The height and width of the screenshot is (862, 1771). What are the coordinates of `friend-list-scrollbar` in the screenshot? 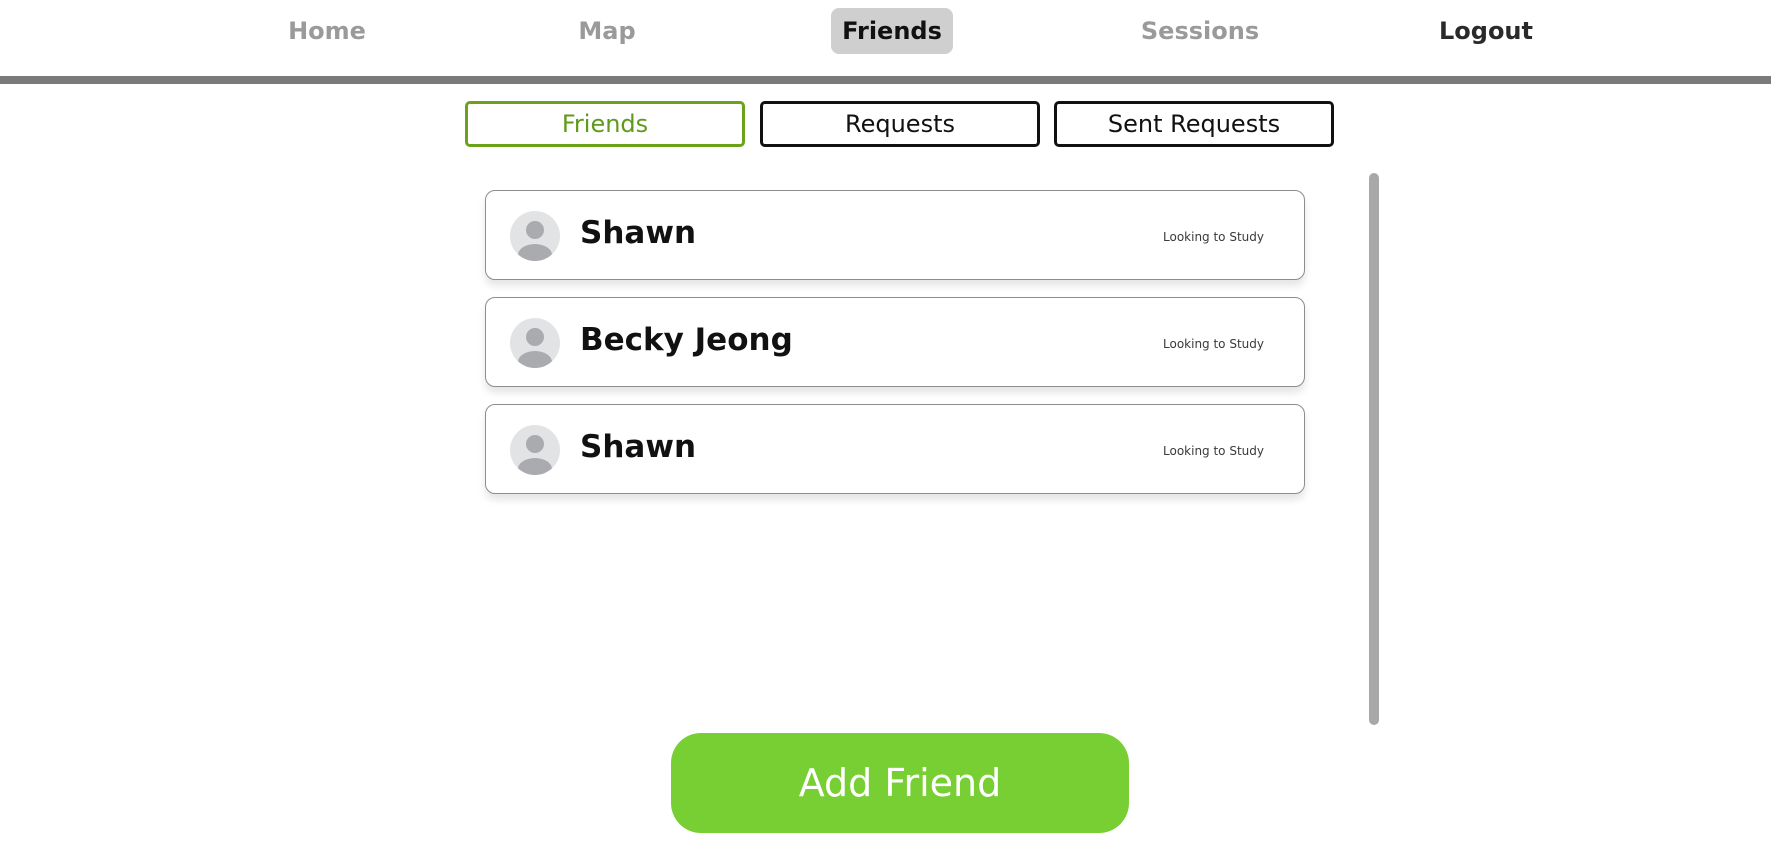 It's located at (1374, 449).